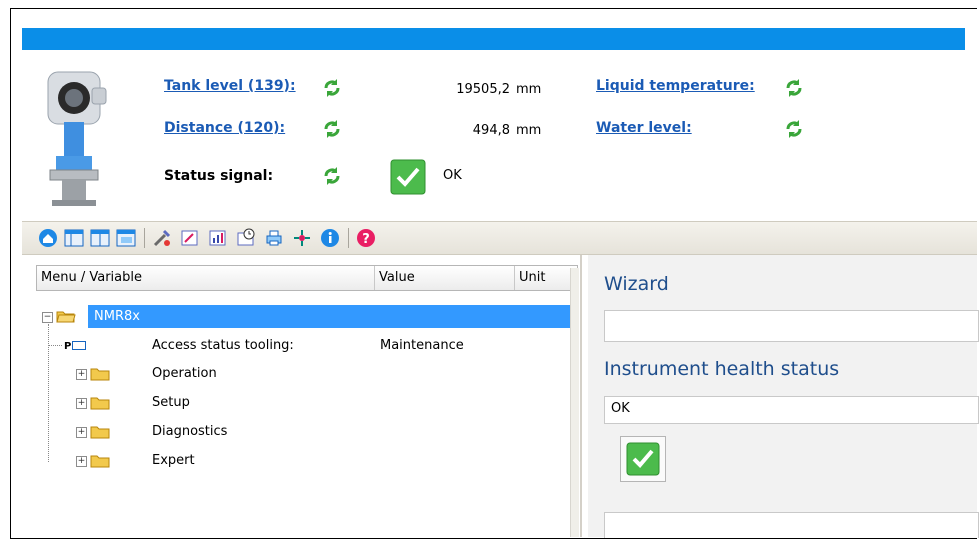 The image size is (979, 543). I want to click on collapse-toggle: −, so click(47, 317).